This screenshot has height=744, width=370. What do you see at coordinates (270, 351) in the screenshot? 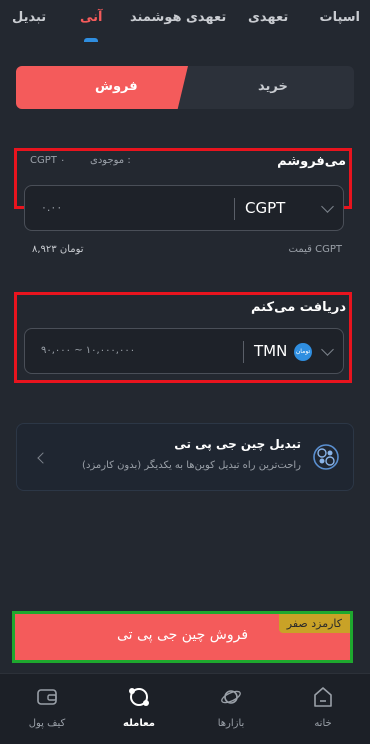
I see `receive-currency: TMN` at bounding box center [270, 351].